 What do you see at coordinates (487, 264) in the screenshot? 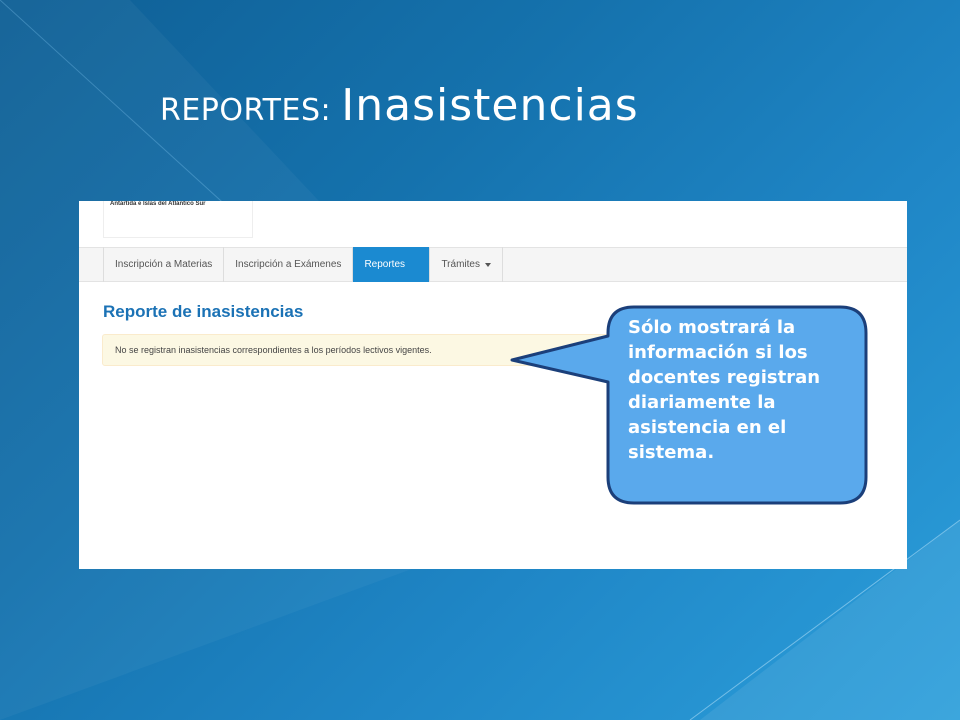
I see `caret-down-icon` at bounding box center [487, 264].